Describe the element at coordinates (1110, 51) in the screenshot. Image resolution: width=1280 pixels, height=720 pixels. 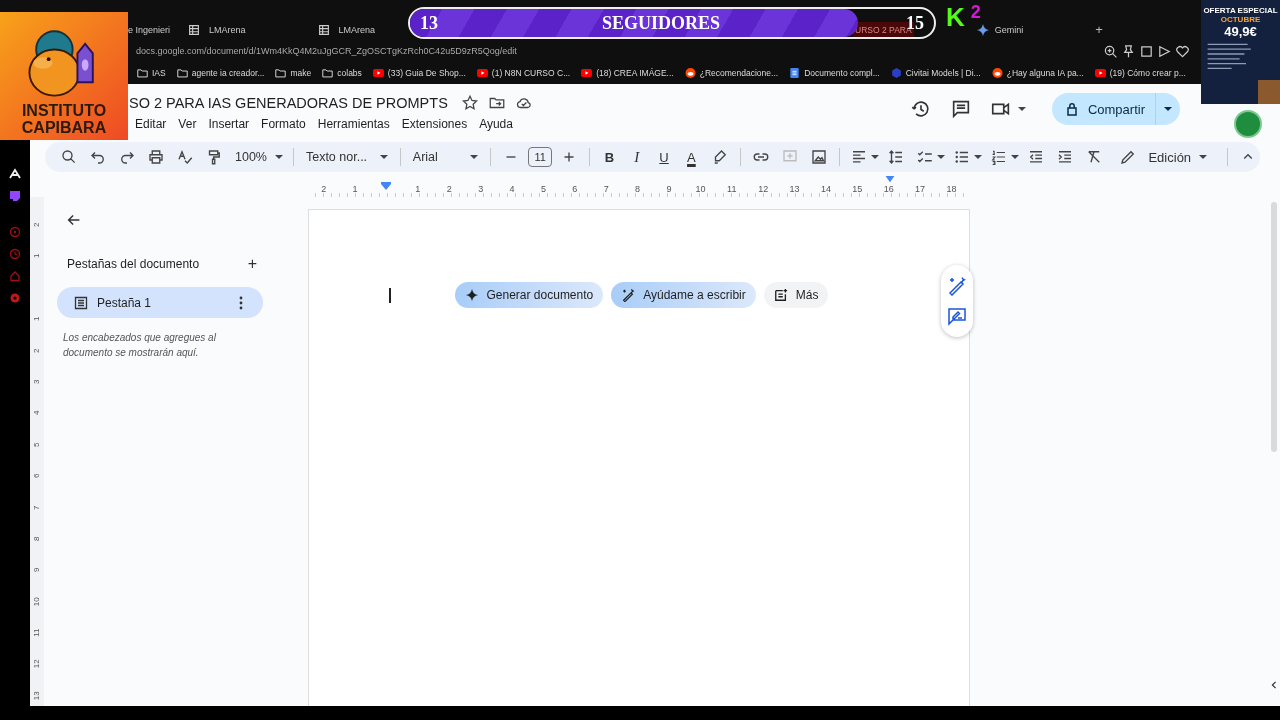
I see `zoom-icon` at that location.